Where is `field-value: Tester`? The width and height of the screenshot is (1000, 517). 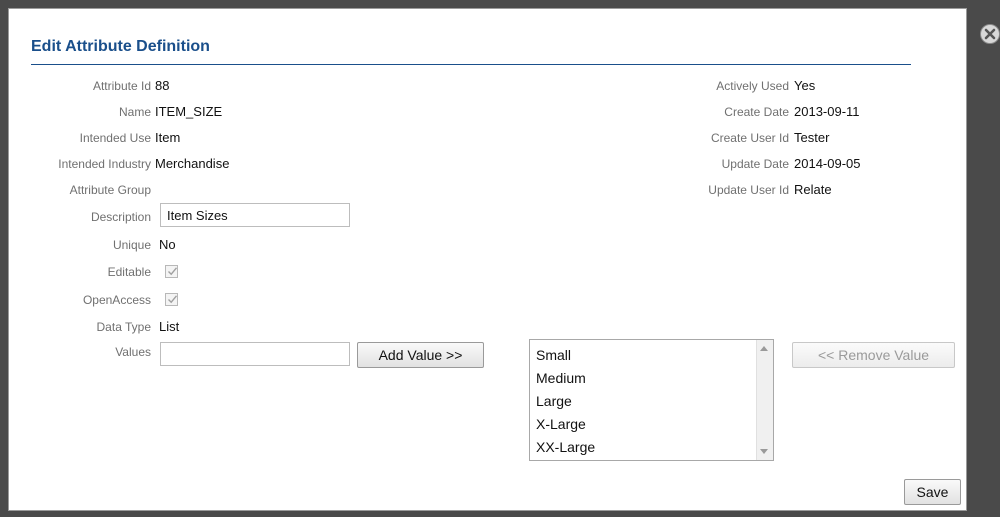
field-value: Tester is located at coordinates (812, 137).